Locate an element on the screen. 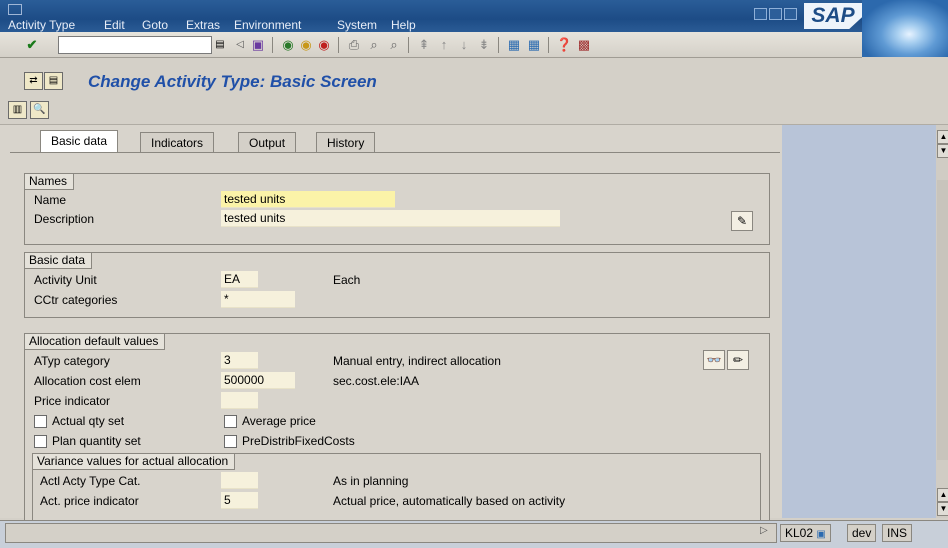 This screenshot has height=548, width=948. tab-history: History is located at coordinates (346, 142).